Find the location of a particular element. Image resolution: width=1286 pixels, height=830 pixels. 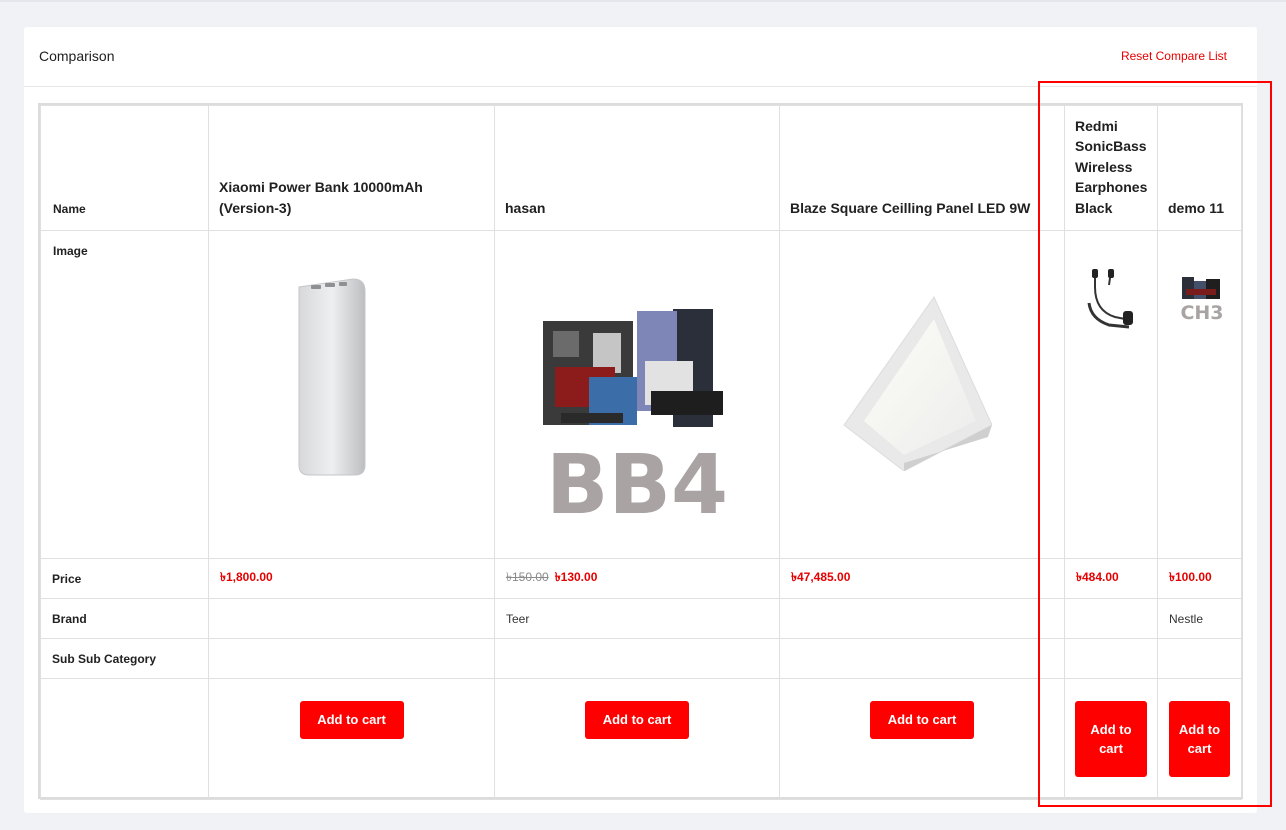

product-price: ৳130.00 is located at coordinates (576, 576).